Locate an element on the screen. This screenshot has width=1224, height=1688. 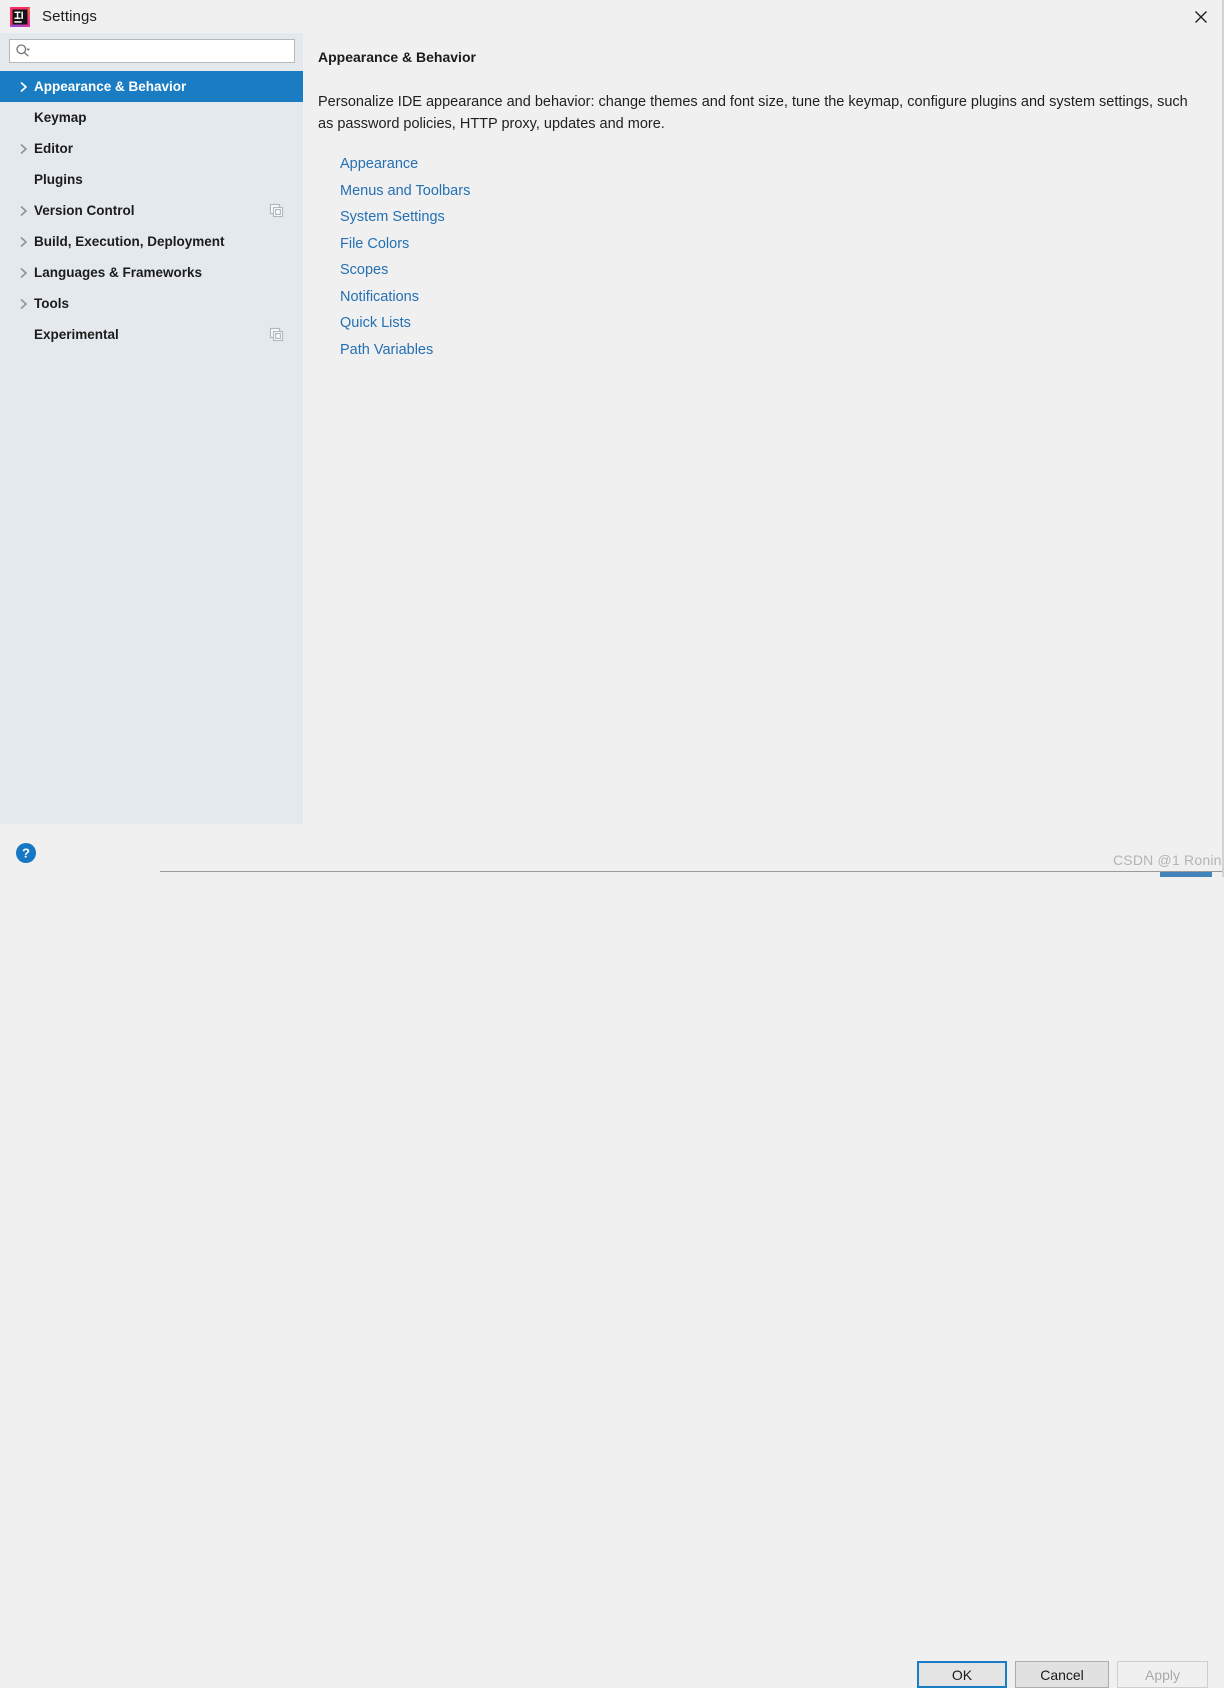
sidebar-item-languages-frameworks: Languages & Frameworks is located at coordinates (151, 272).